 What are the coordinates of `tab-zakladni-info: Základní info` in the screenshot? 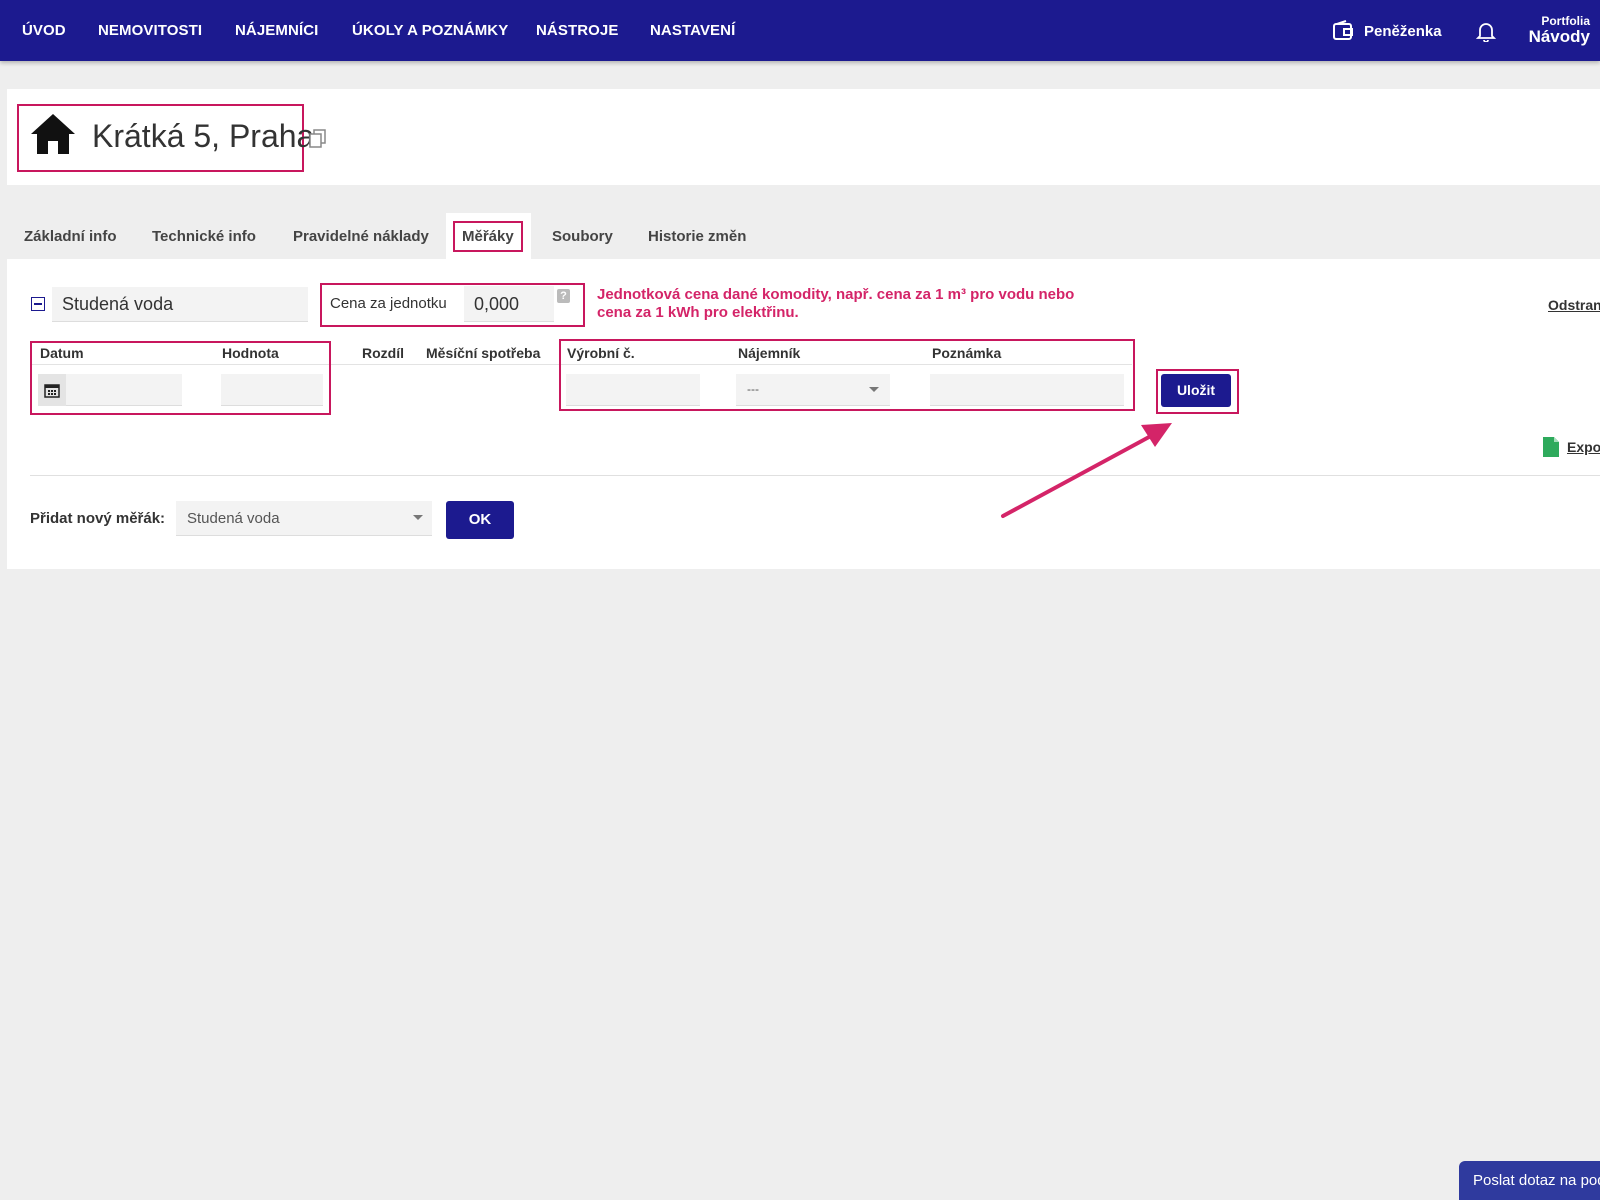 It's located at (70, 237).